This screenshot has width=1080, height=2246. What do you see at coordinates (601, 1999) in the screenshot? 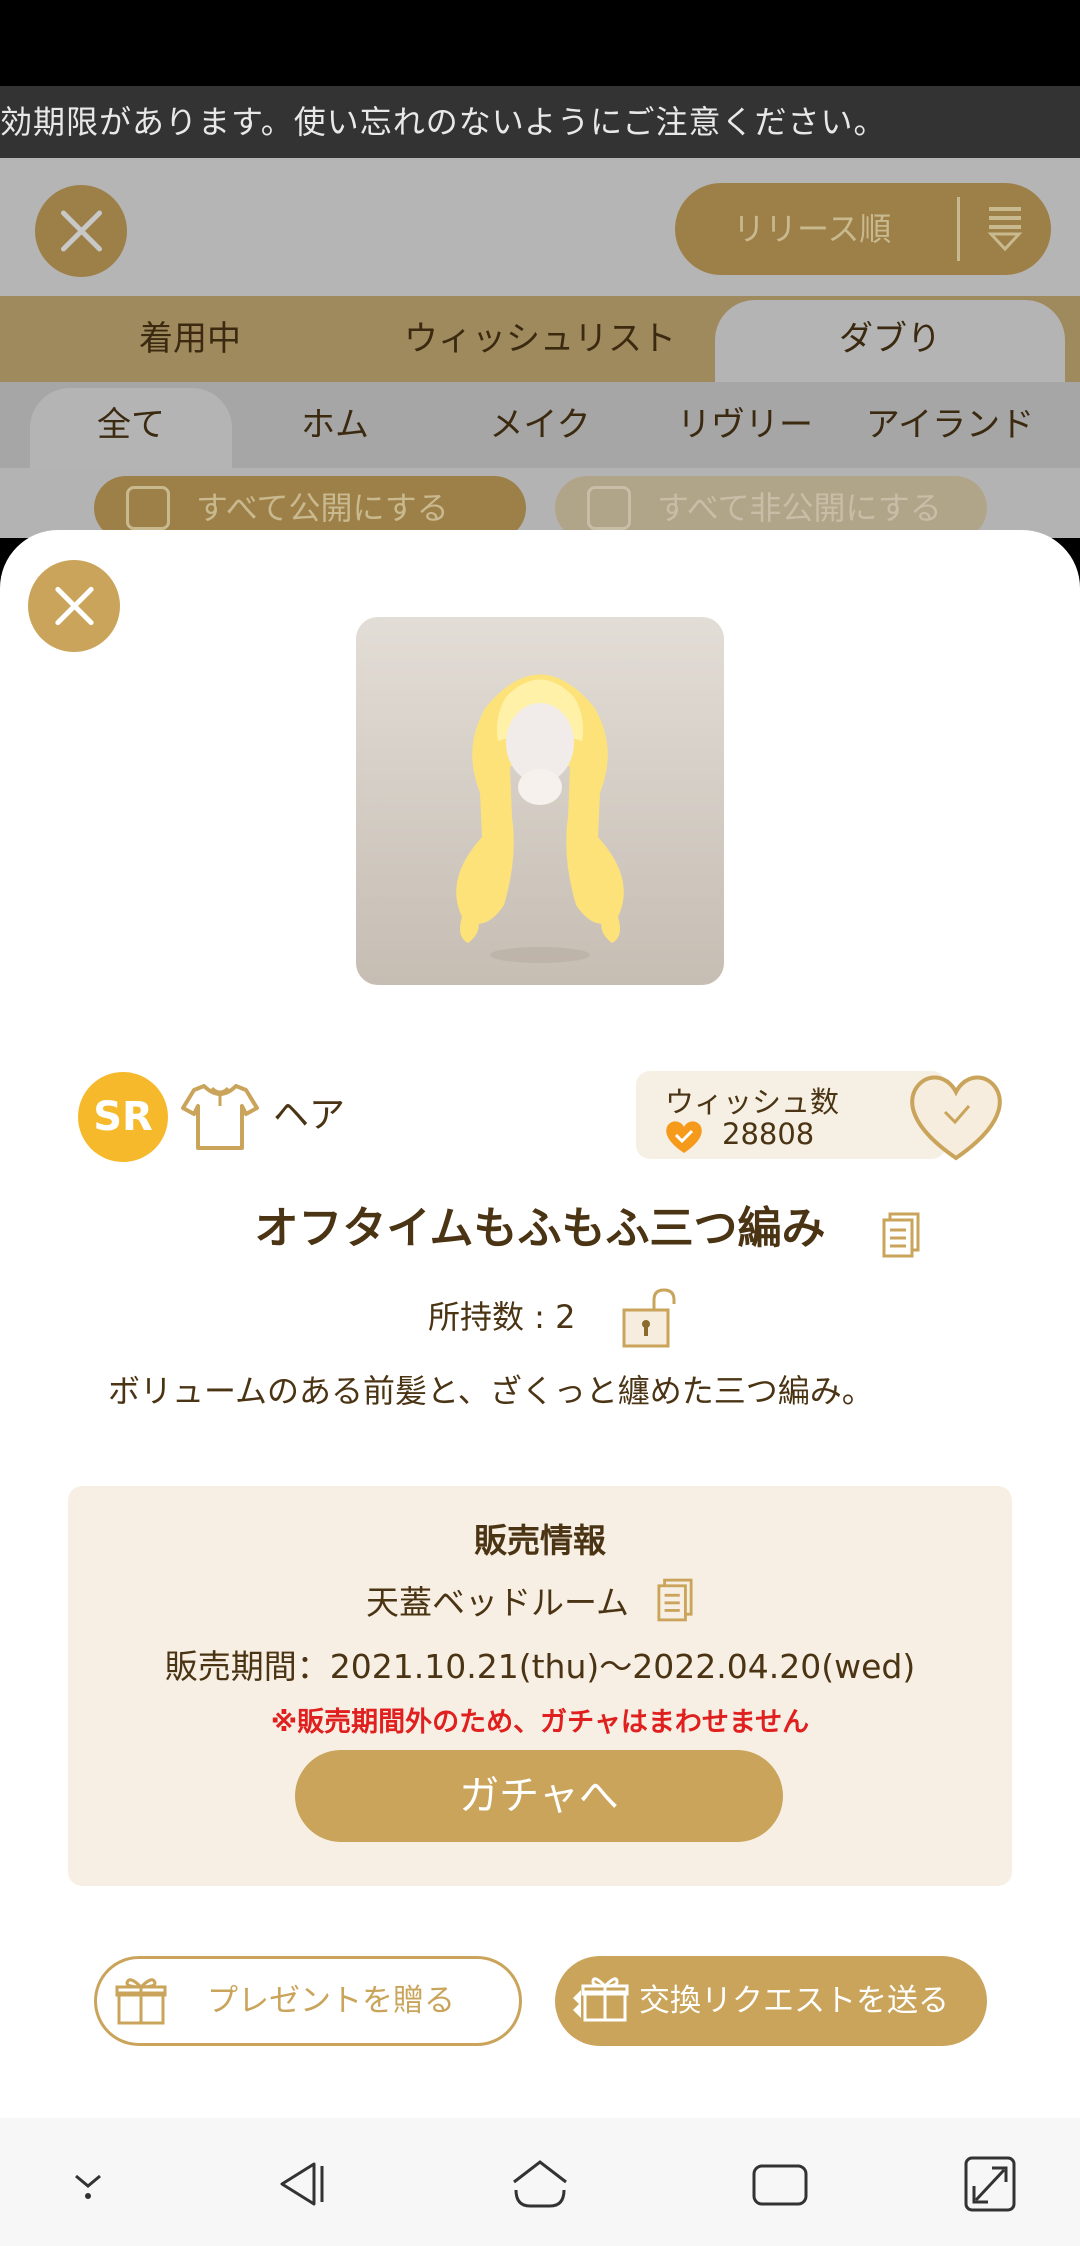
I see `trade-gift-icon` at bounding box center [601, 1999].